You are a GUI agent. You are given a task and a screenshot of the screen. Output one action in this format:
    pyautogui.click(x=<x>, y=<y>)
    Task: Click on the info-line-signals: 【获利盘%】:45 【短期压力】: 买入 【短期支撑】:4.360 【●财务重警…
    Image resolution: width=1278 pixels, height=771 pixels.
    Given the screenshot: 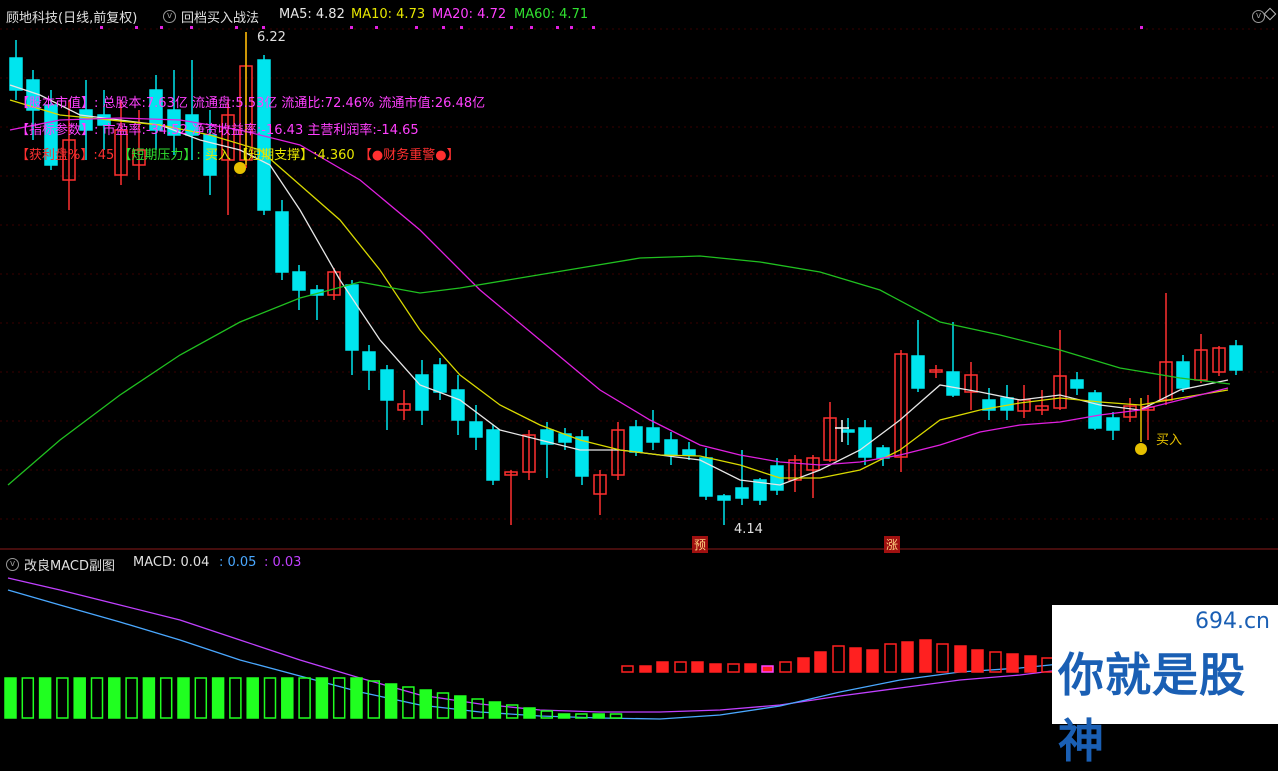 What is the action you would take?
    pyautogui.click(x=238, y=153)
    